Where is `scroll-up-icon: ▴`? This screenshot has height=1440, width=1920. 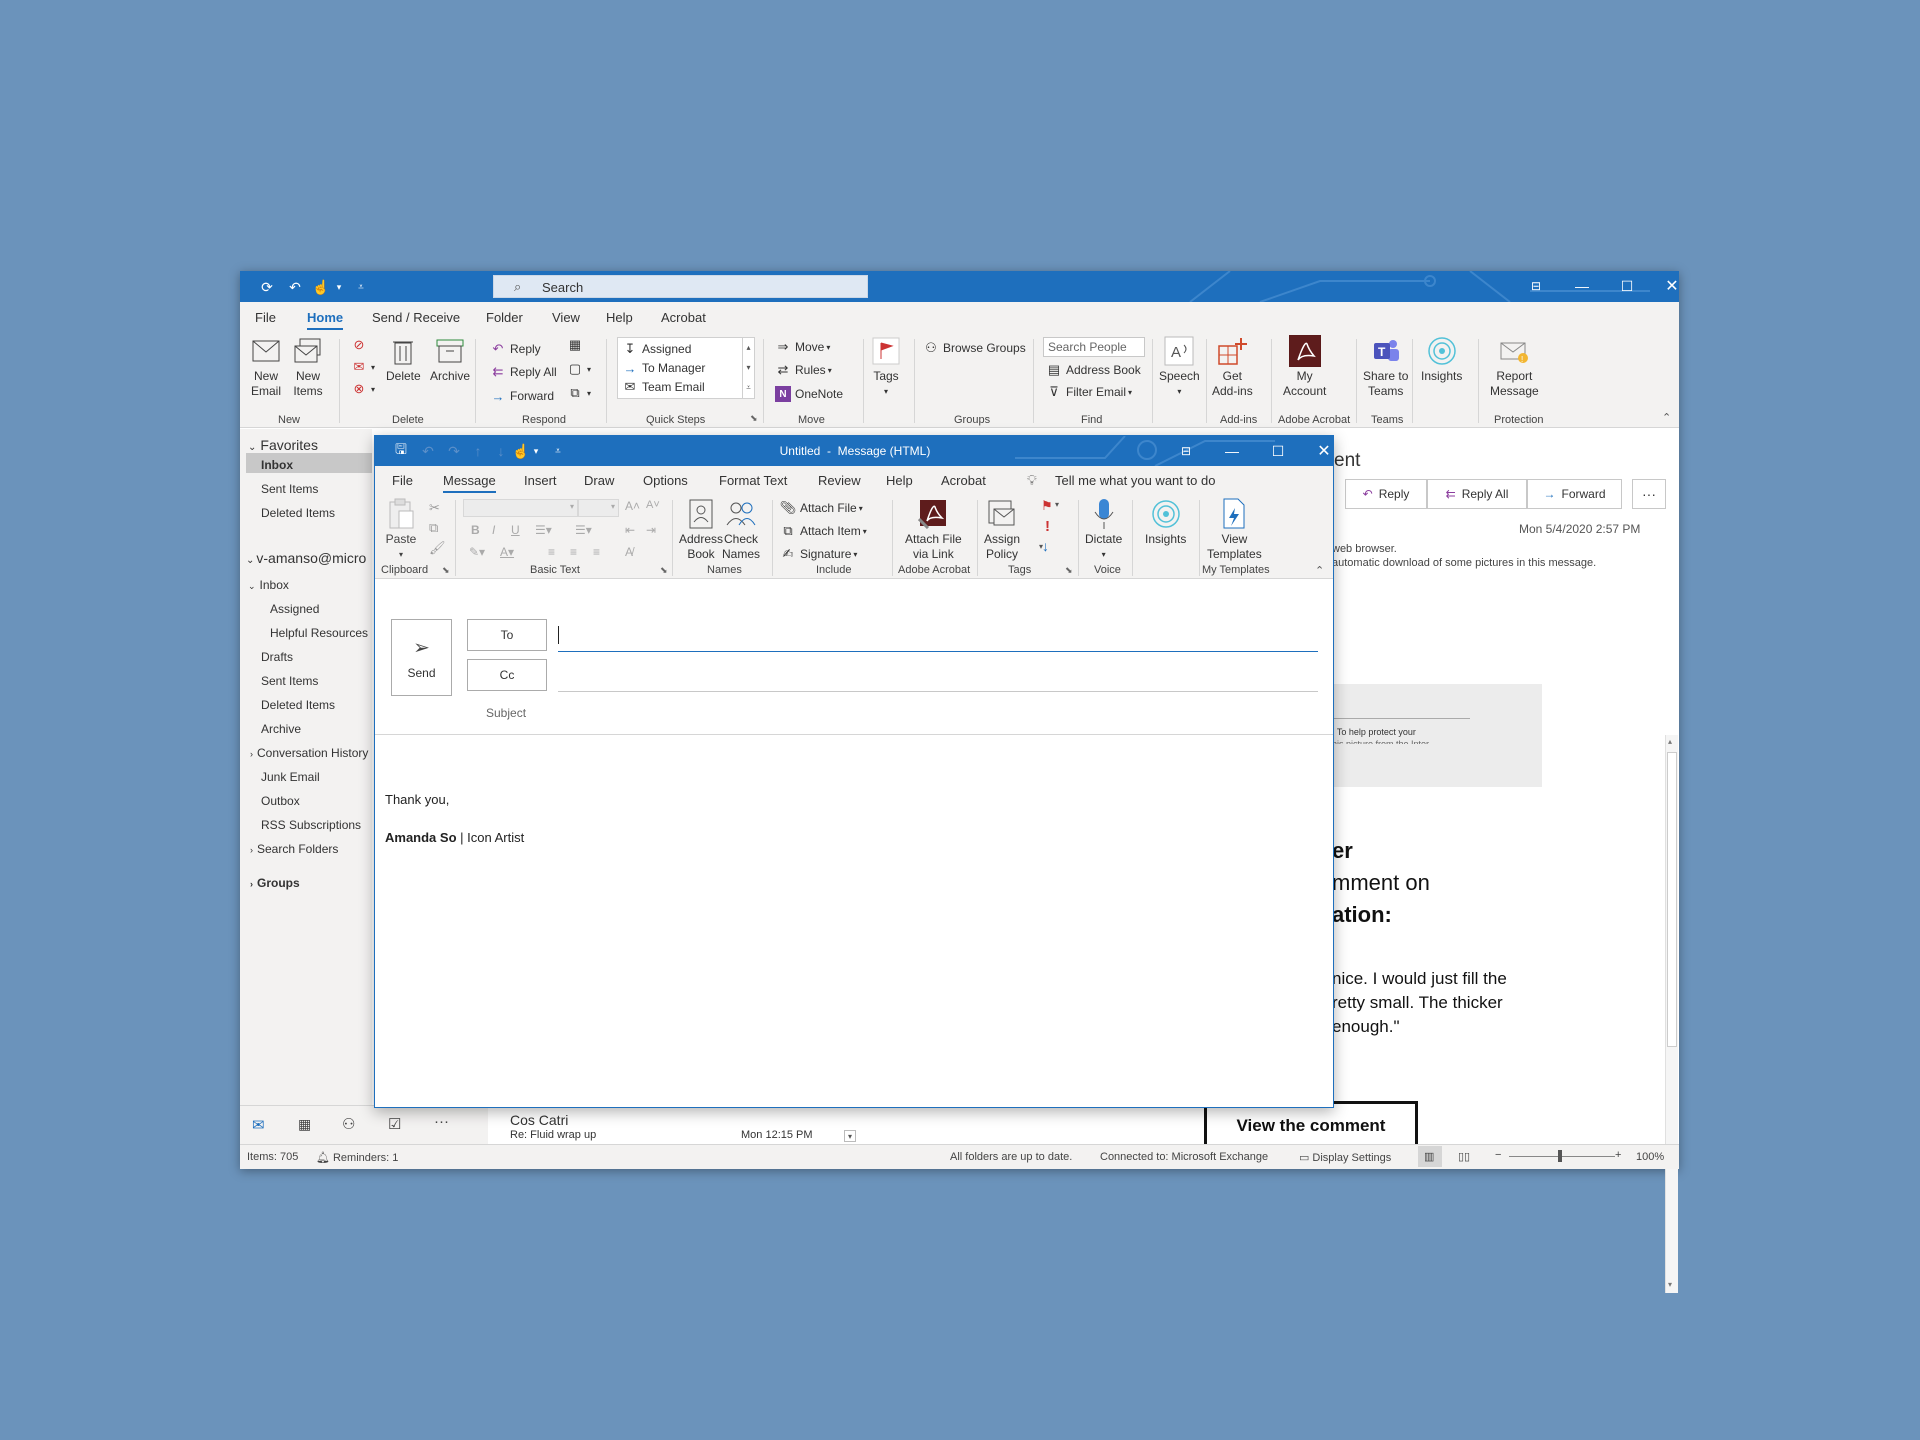
scroll-up-icon: ▴ is located at coordinates (1670, 741).